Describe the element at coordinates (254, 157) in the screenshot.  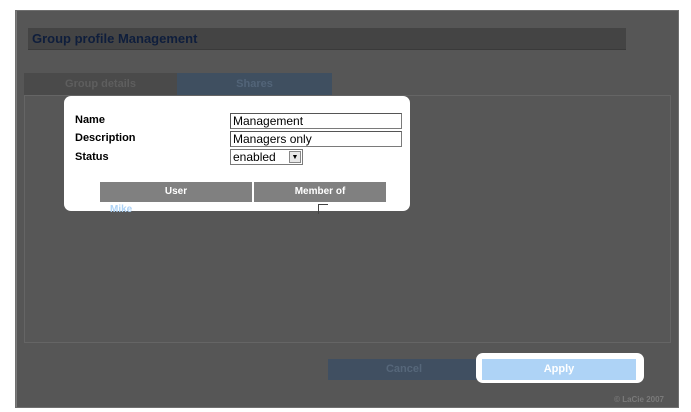
I see `status-select-value: enabled` at that location.